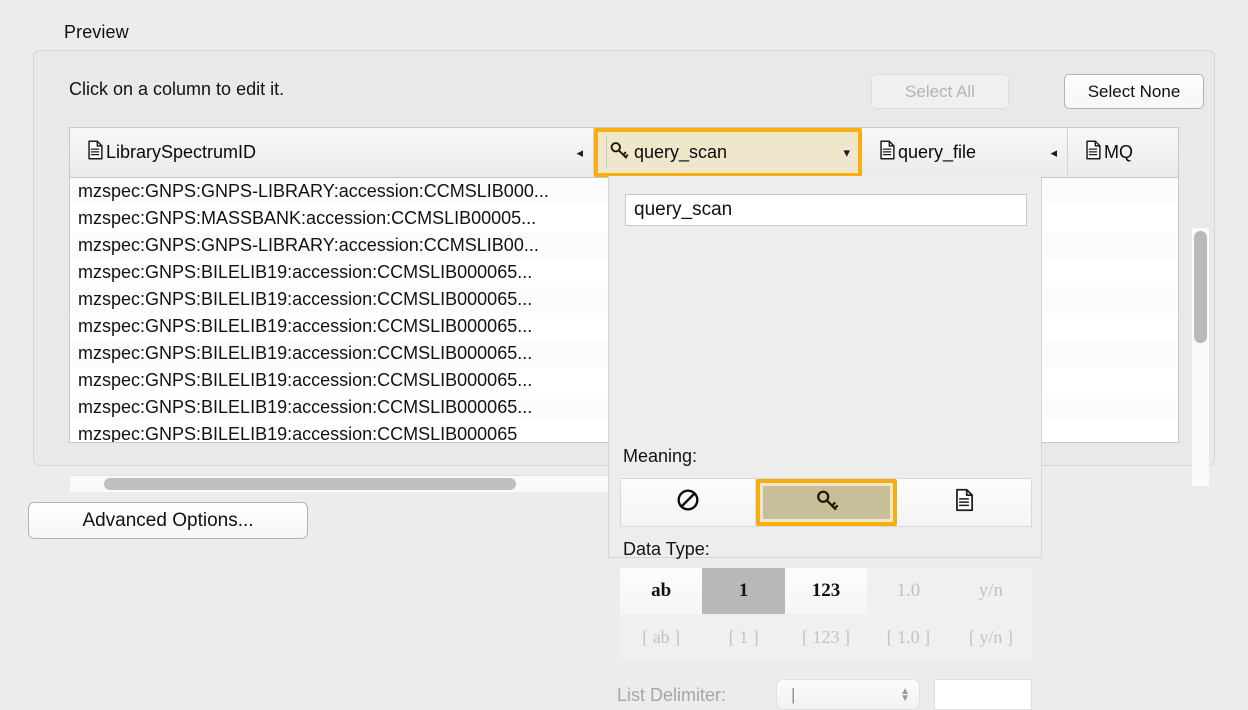  I want to click on meaning-label: Meaning:, so click(660, 456).